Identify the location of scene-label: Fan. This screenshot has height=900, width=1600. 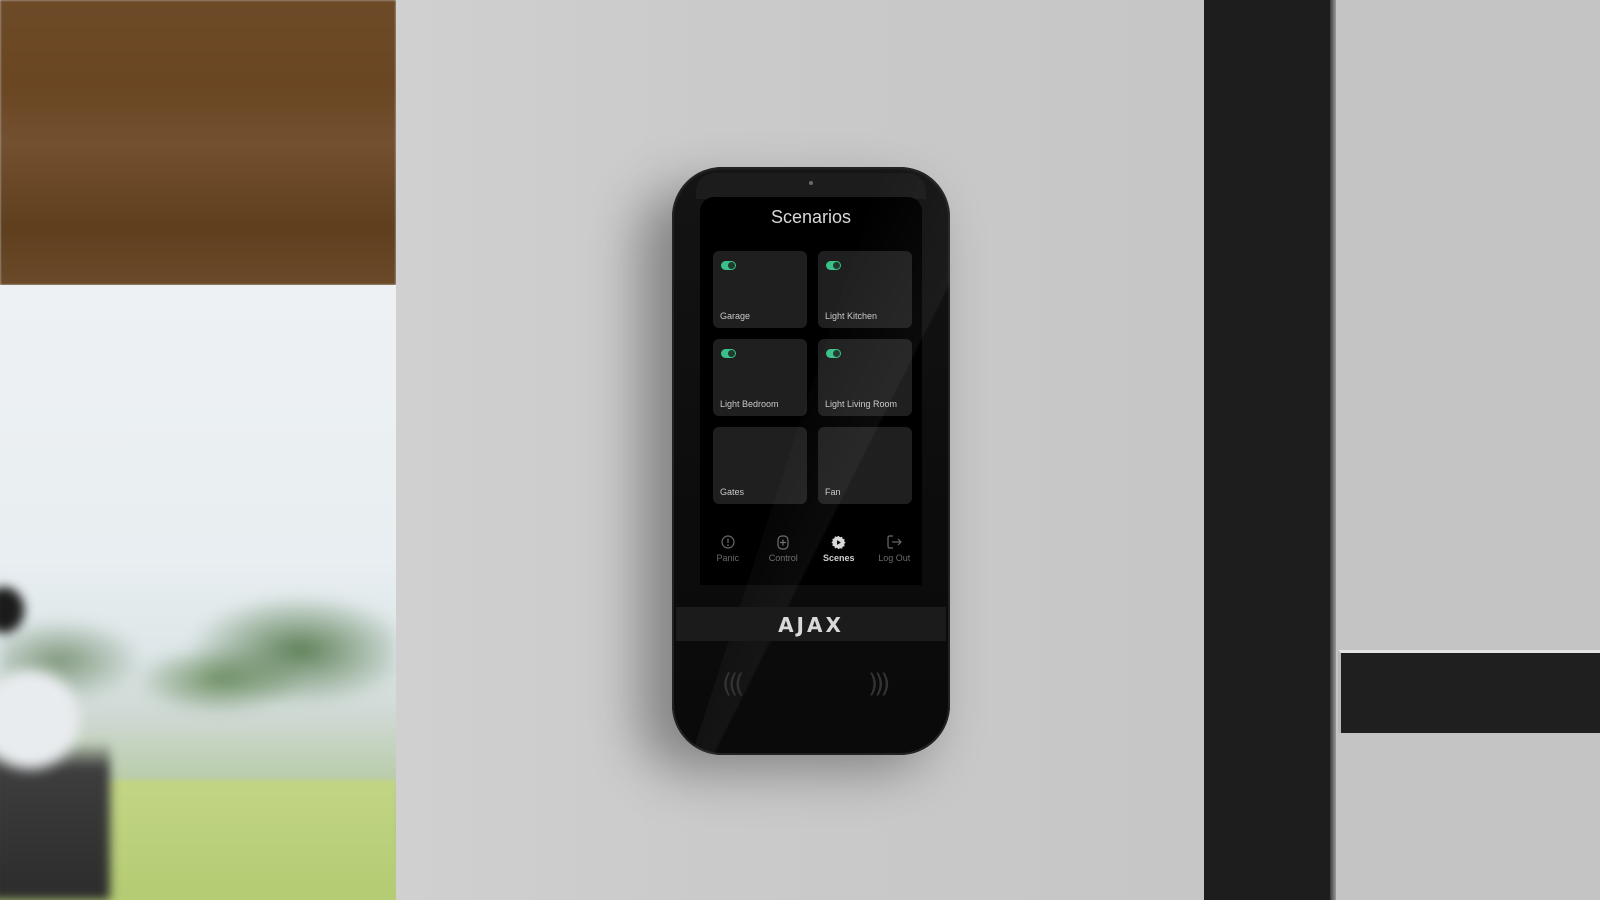
(833, 492).